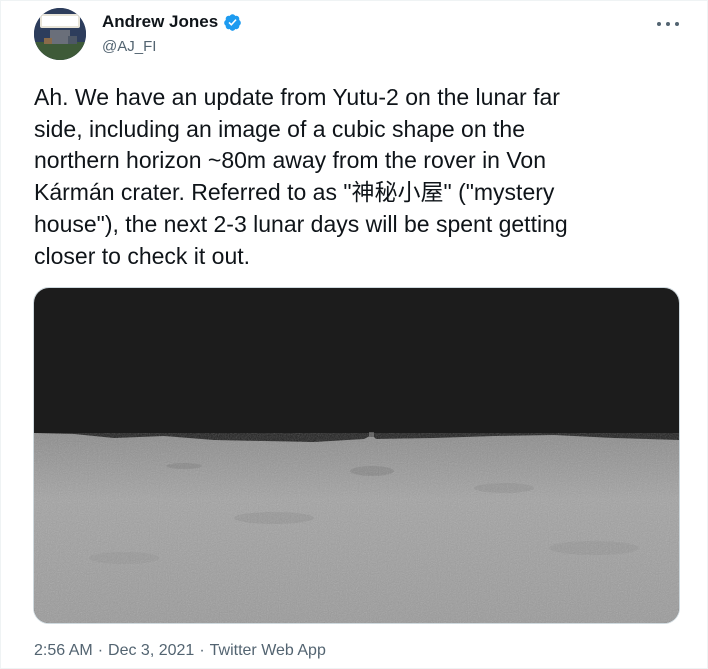 The height and width of the screenshot is (669, 708). What do you see at coordinates (668, 24) in the screenshot?
I see `more-options-icon` at bounding box center [668, 24].